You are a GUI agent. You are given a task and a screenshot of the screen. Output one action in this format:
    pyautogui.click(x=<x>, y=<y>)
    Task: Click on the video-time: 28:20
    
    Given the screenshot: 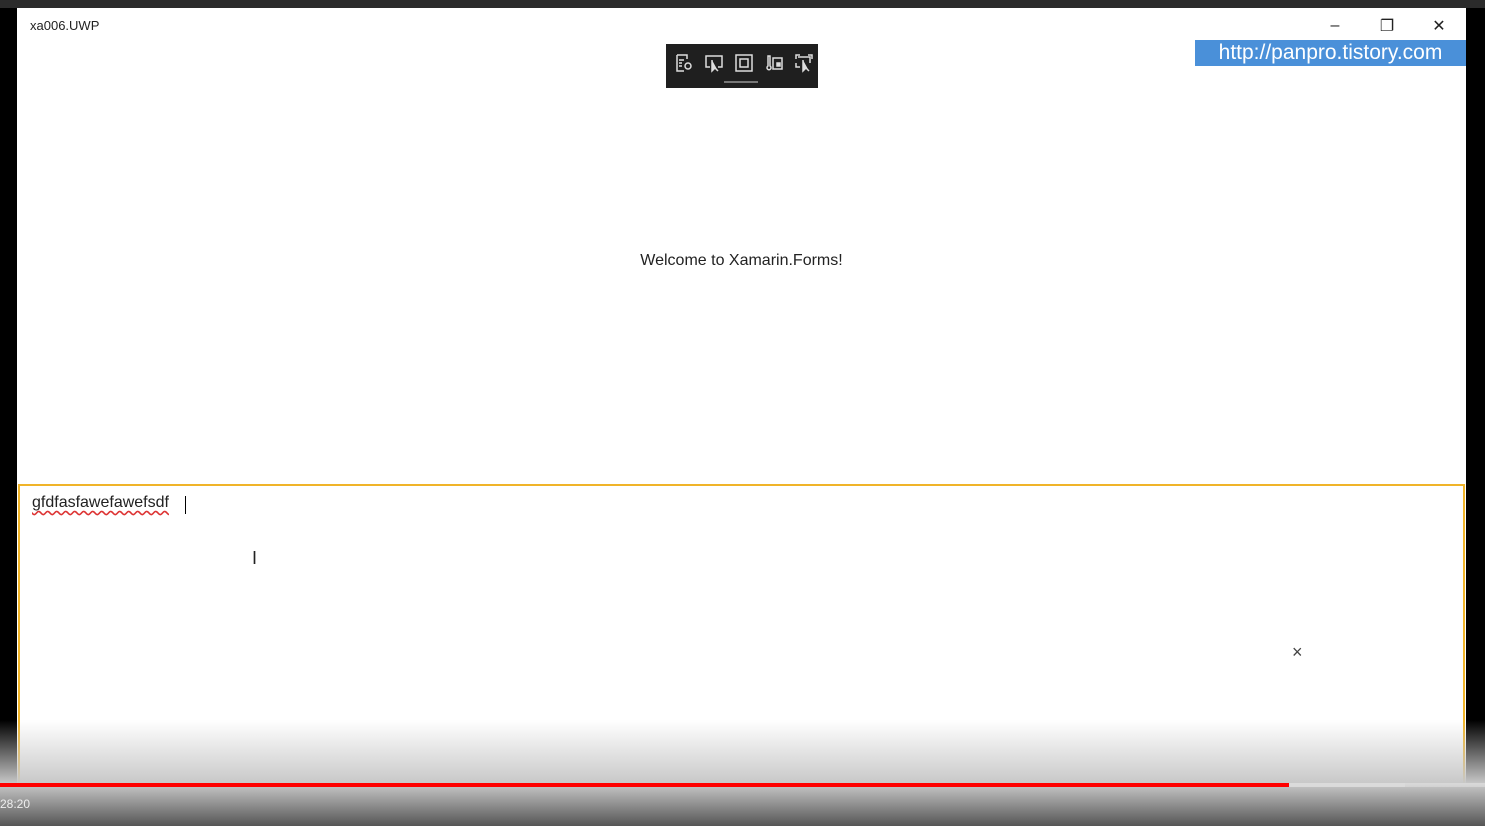 What is the action you would take?
    pyautogui.click(x=15, y=804)
    